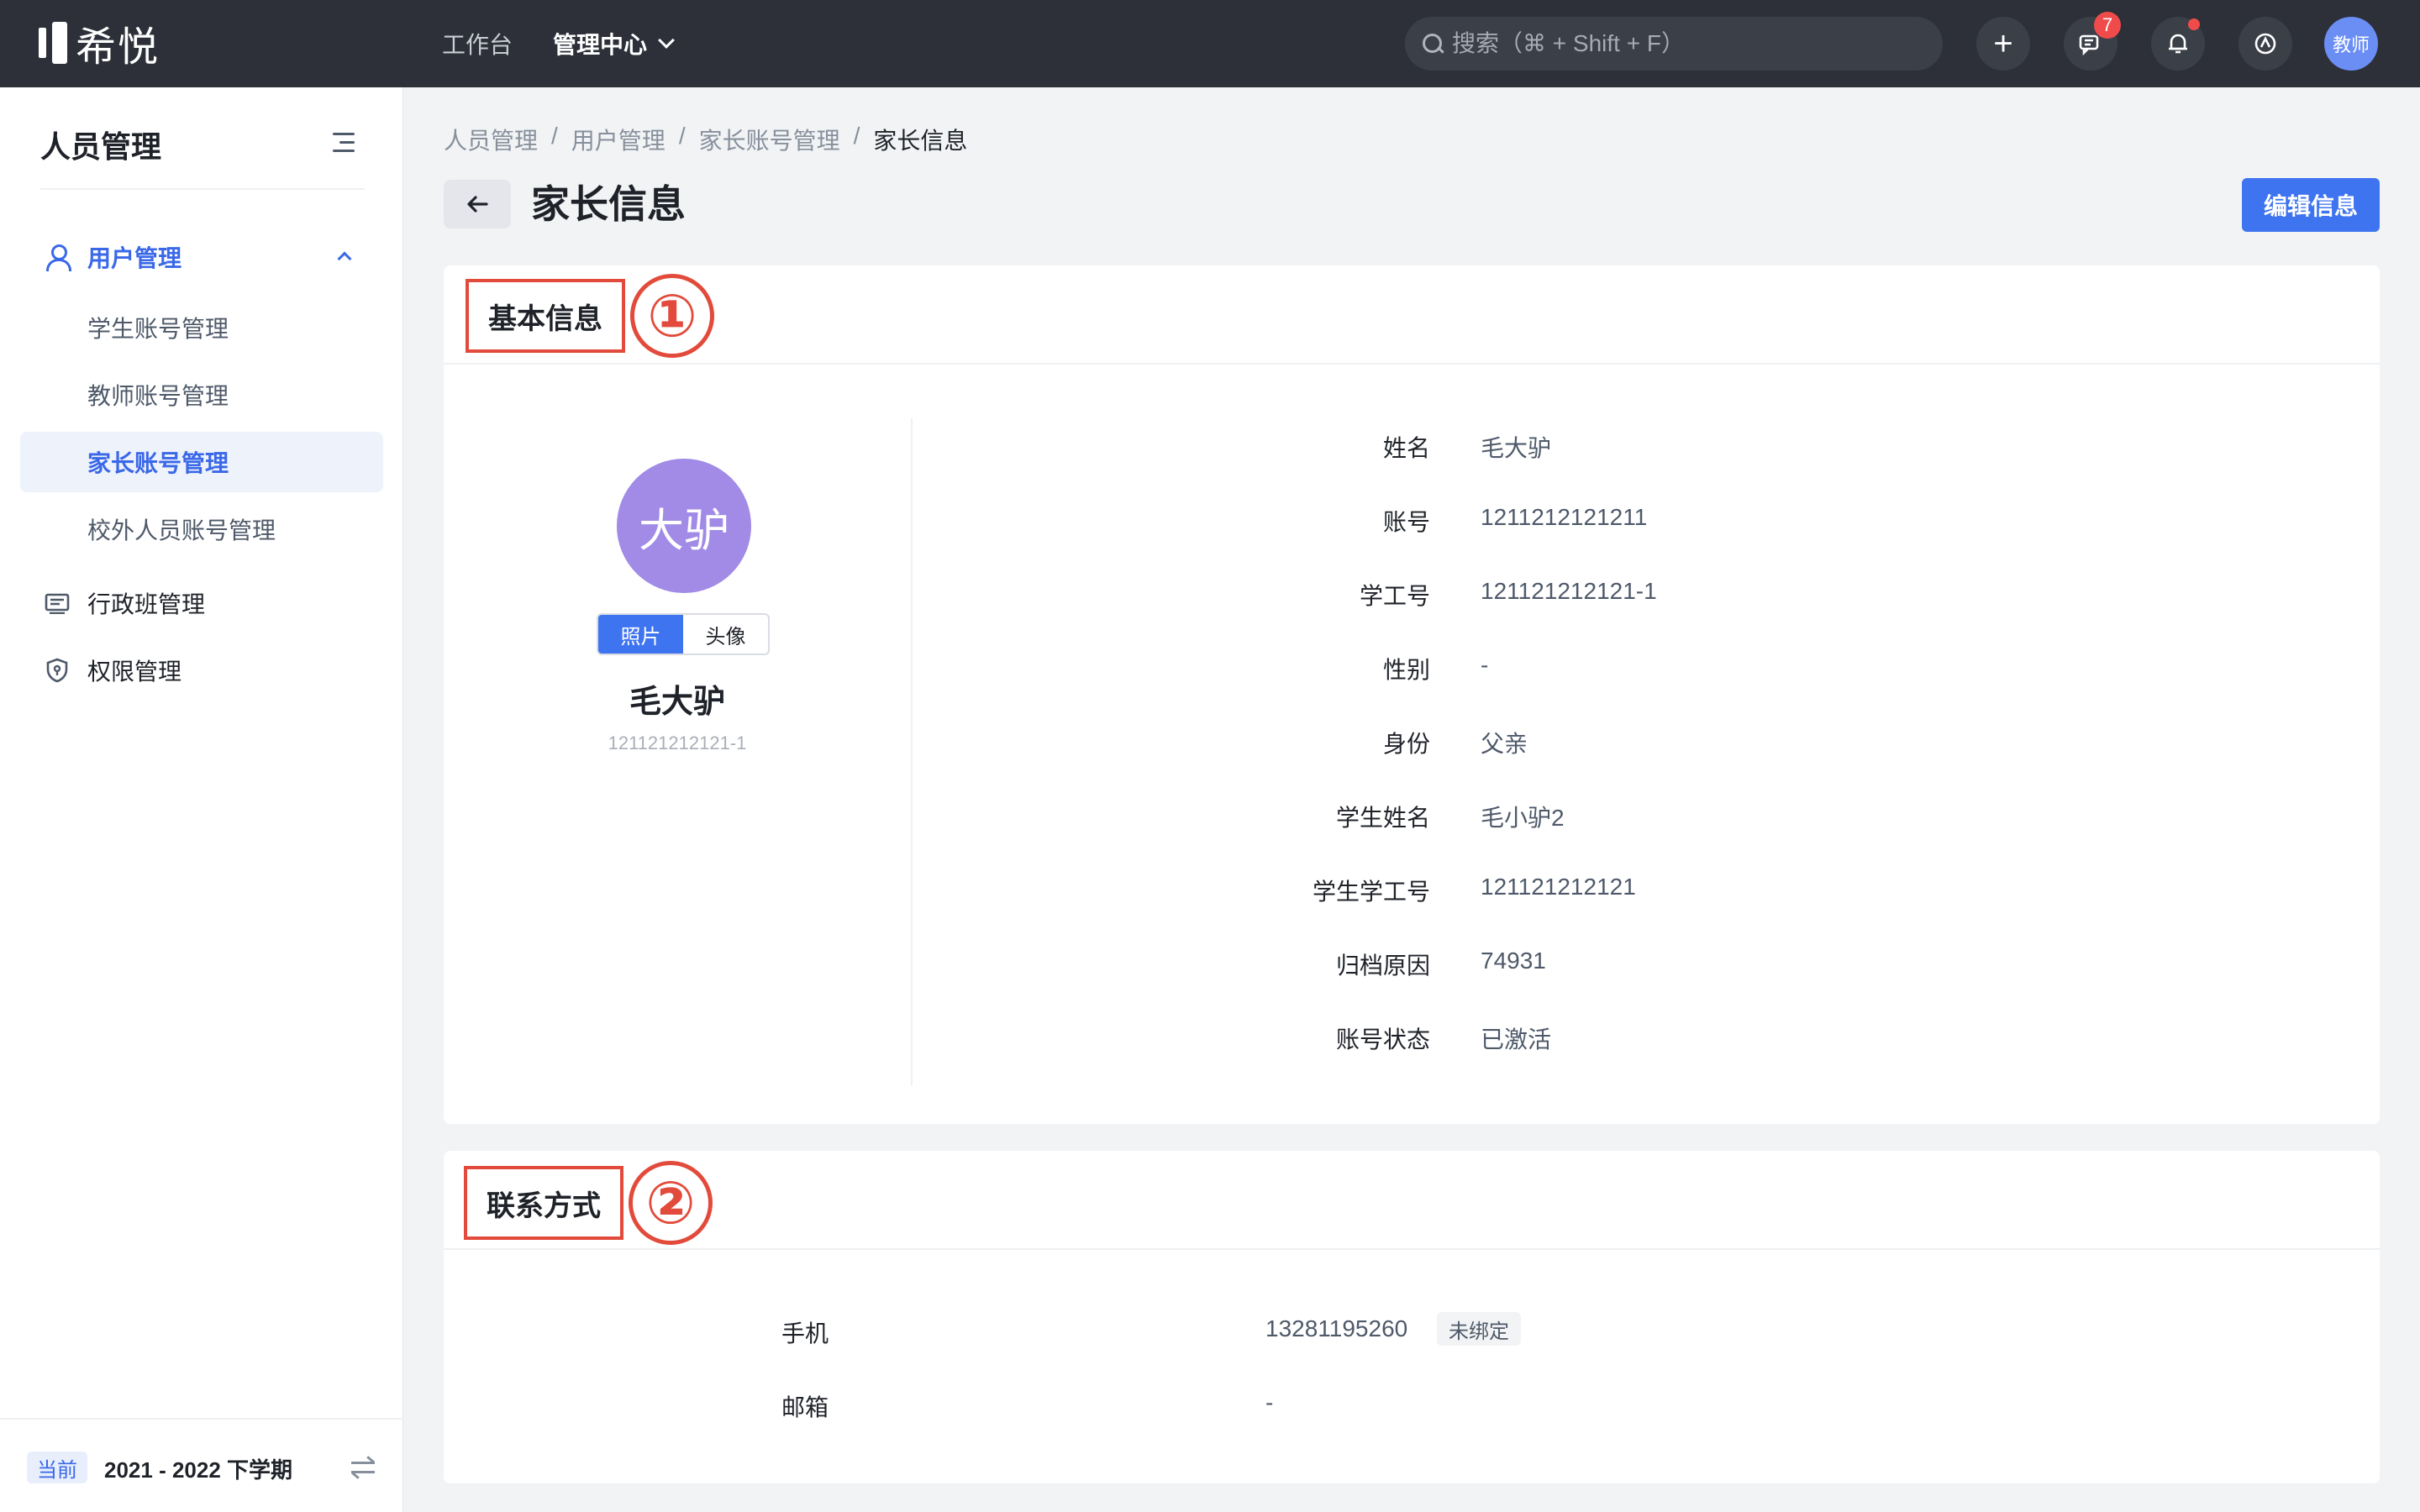 The height and width of the screenshot is (1512, 2420). What do you see at coordinates (805, 1407) in the screenshot?
I see `field-label-email: 邮箱` at bounding box center [805, 1407].